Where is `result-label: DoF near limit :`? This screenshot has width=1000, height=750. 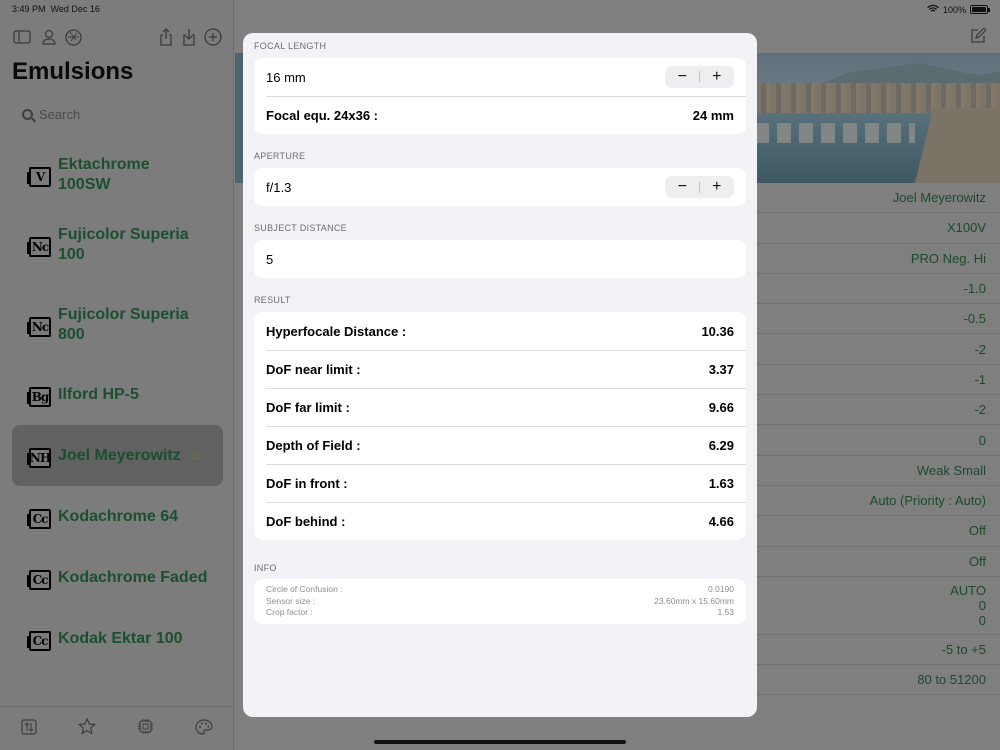
result-label: DoF near limit : is located at coordinates (313, 369).